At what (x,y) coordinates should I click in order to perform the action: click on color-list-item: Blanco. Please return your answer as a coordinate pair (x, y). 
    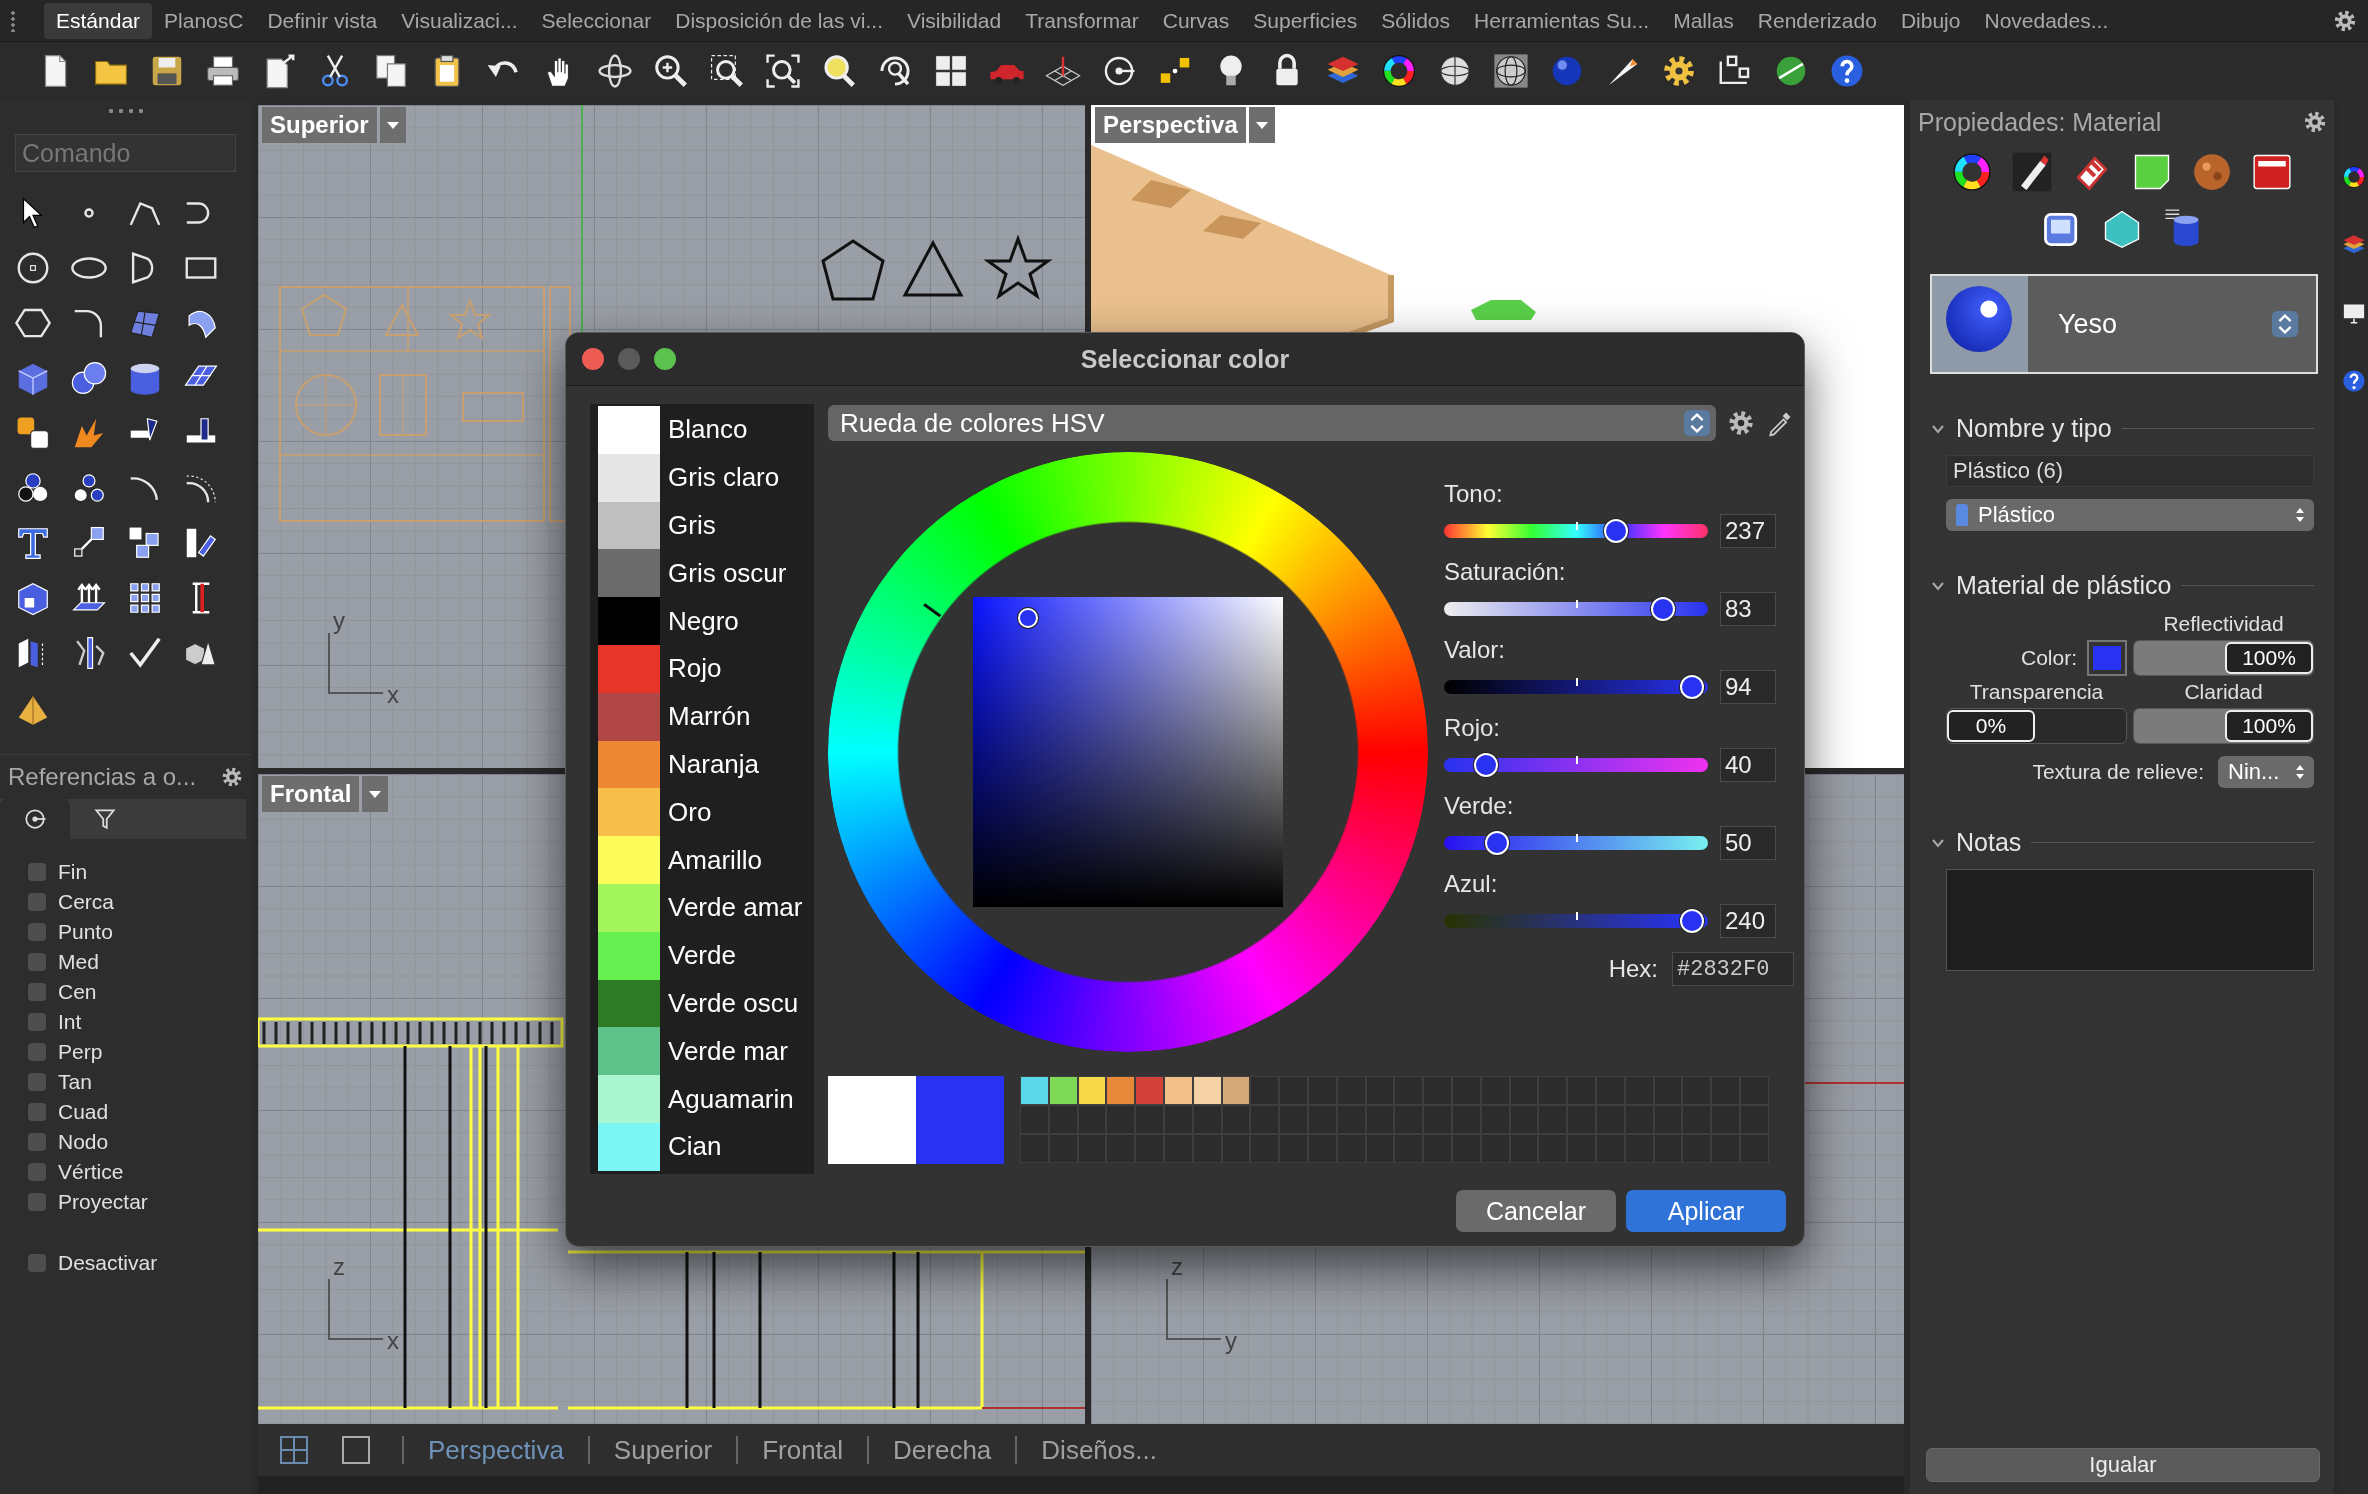
    Looking at the image, I should click on (706, 430).